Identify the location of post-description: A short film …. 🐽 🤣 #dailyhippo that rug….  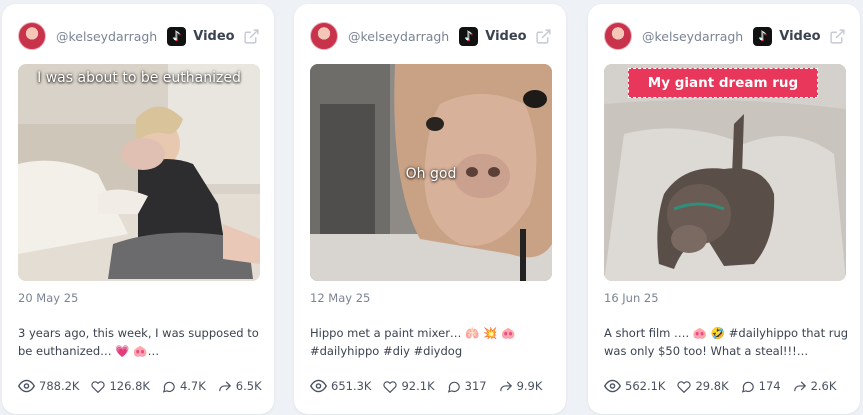
(726, 342).